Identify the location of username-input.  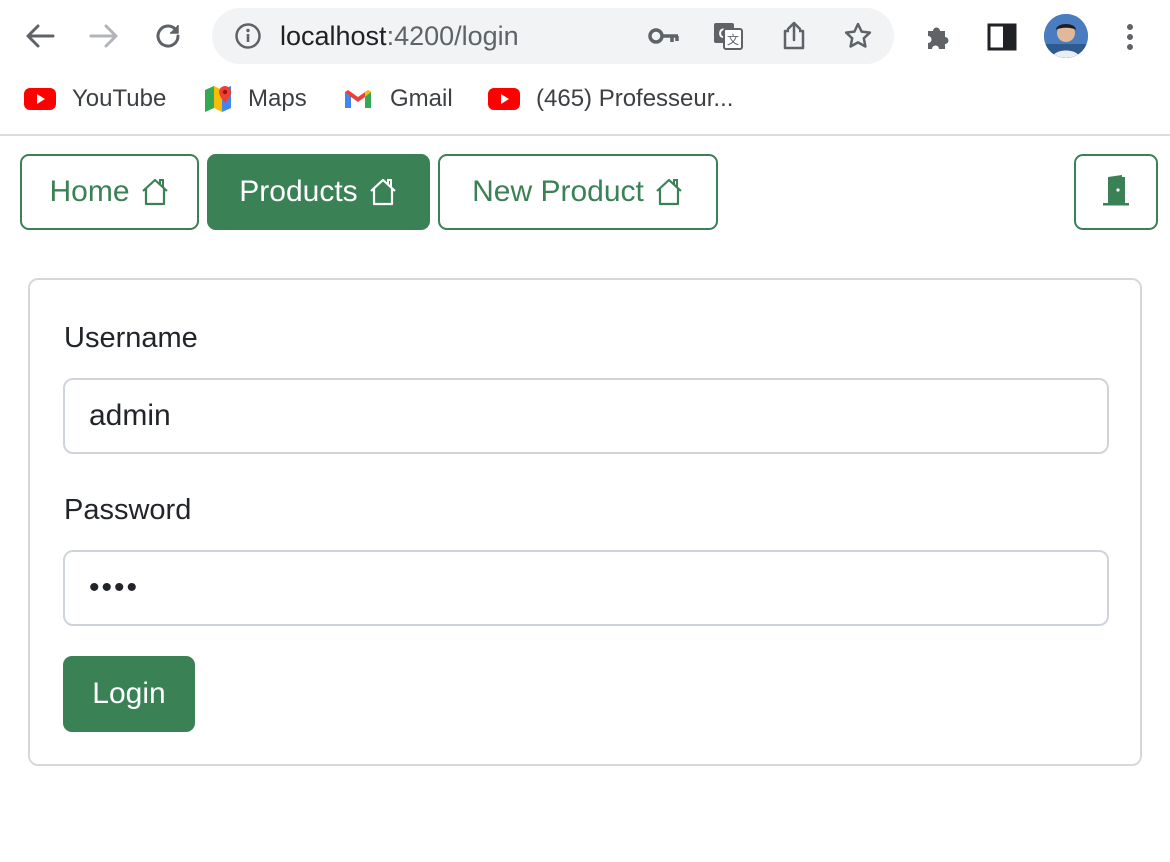
(586, 416).